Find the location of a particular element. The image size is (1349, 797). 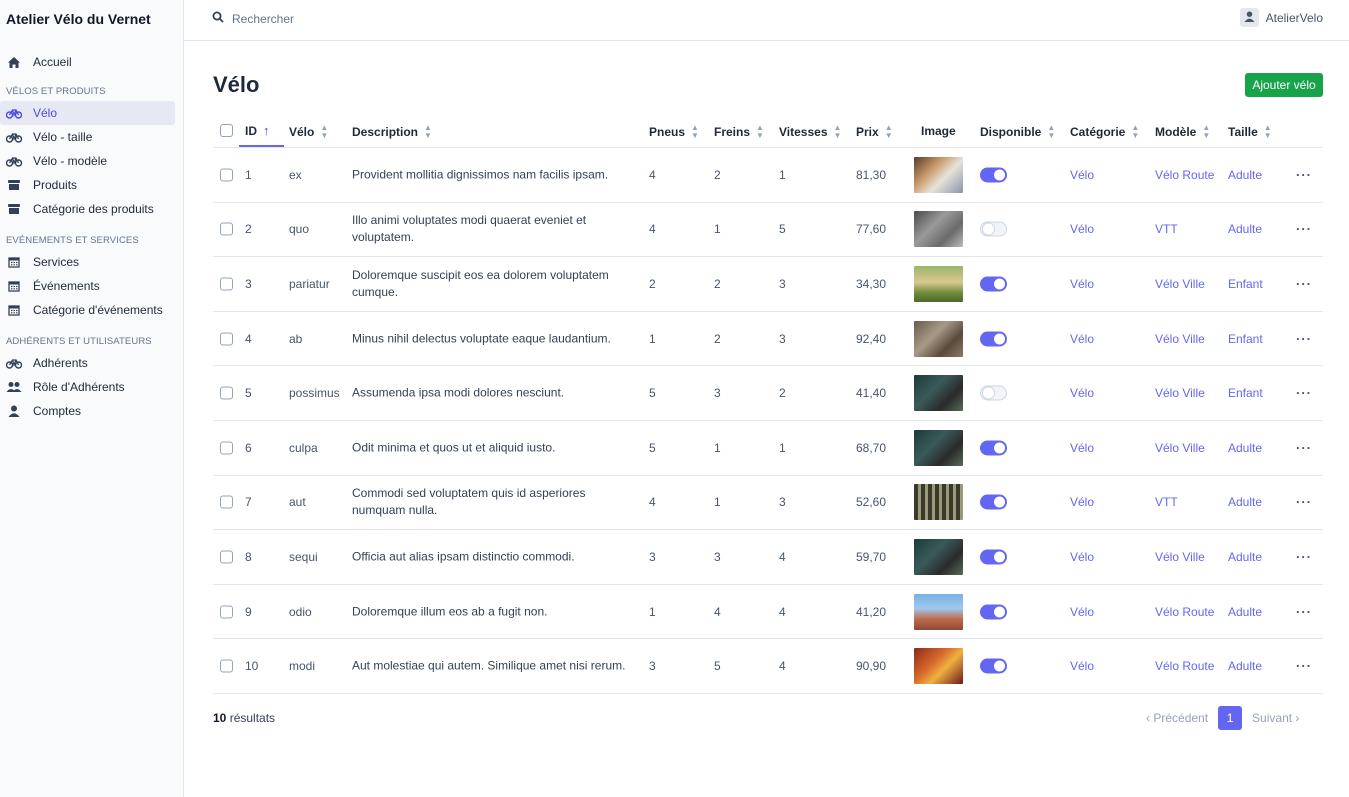

user-menu: AtelierVelo is located at coordinates (1281, 17).